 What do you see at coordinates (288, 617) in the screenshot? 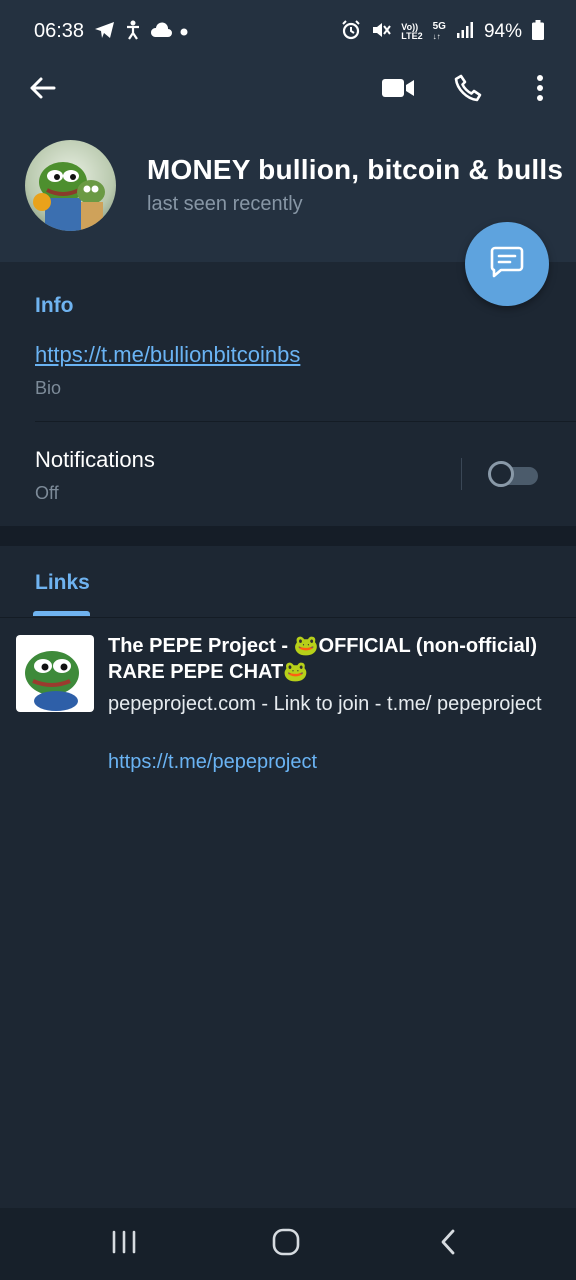
I see `tab-divider` at bounding box center [288, 617].